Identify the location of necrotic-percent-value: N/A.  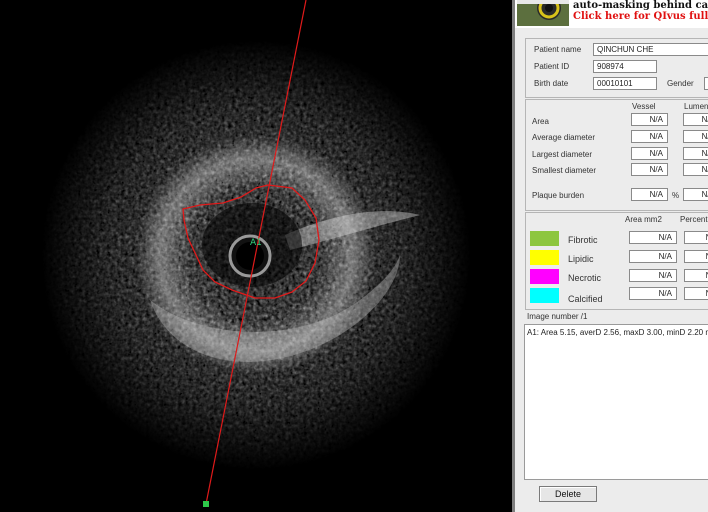
(696, 275).